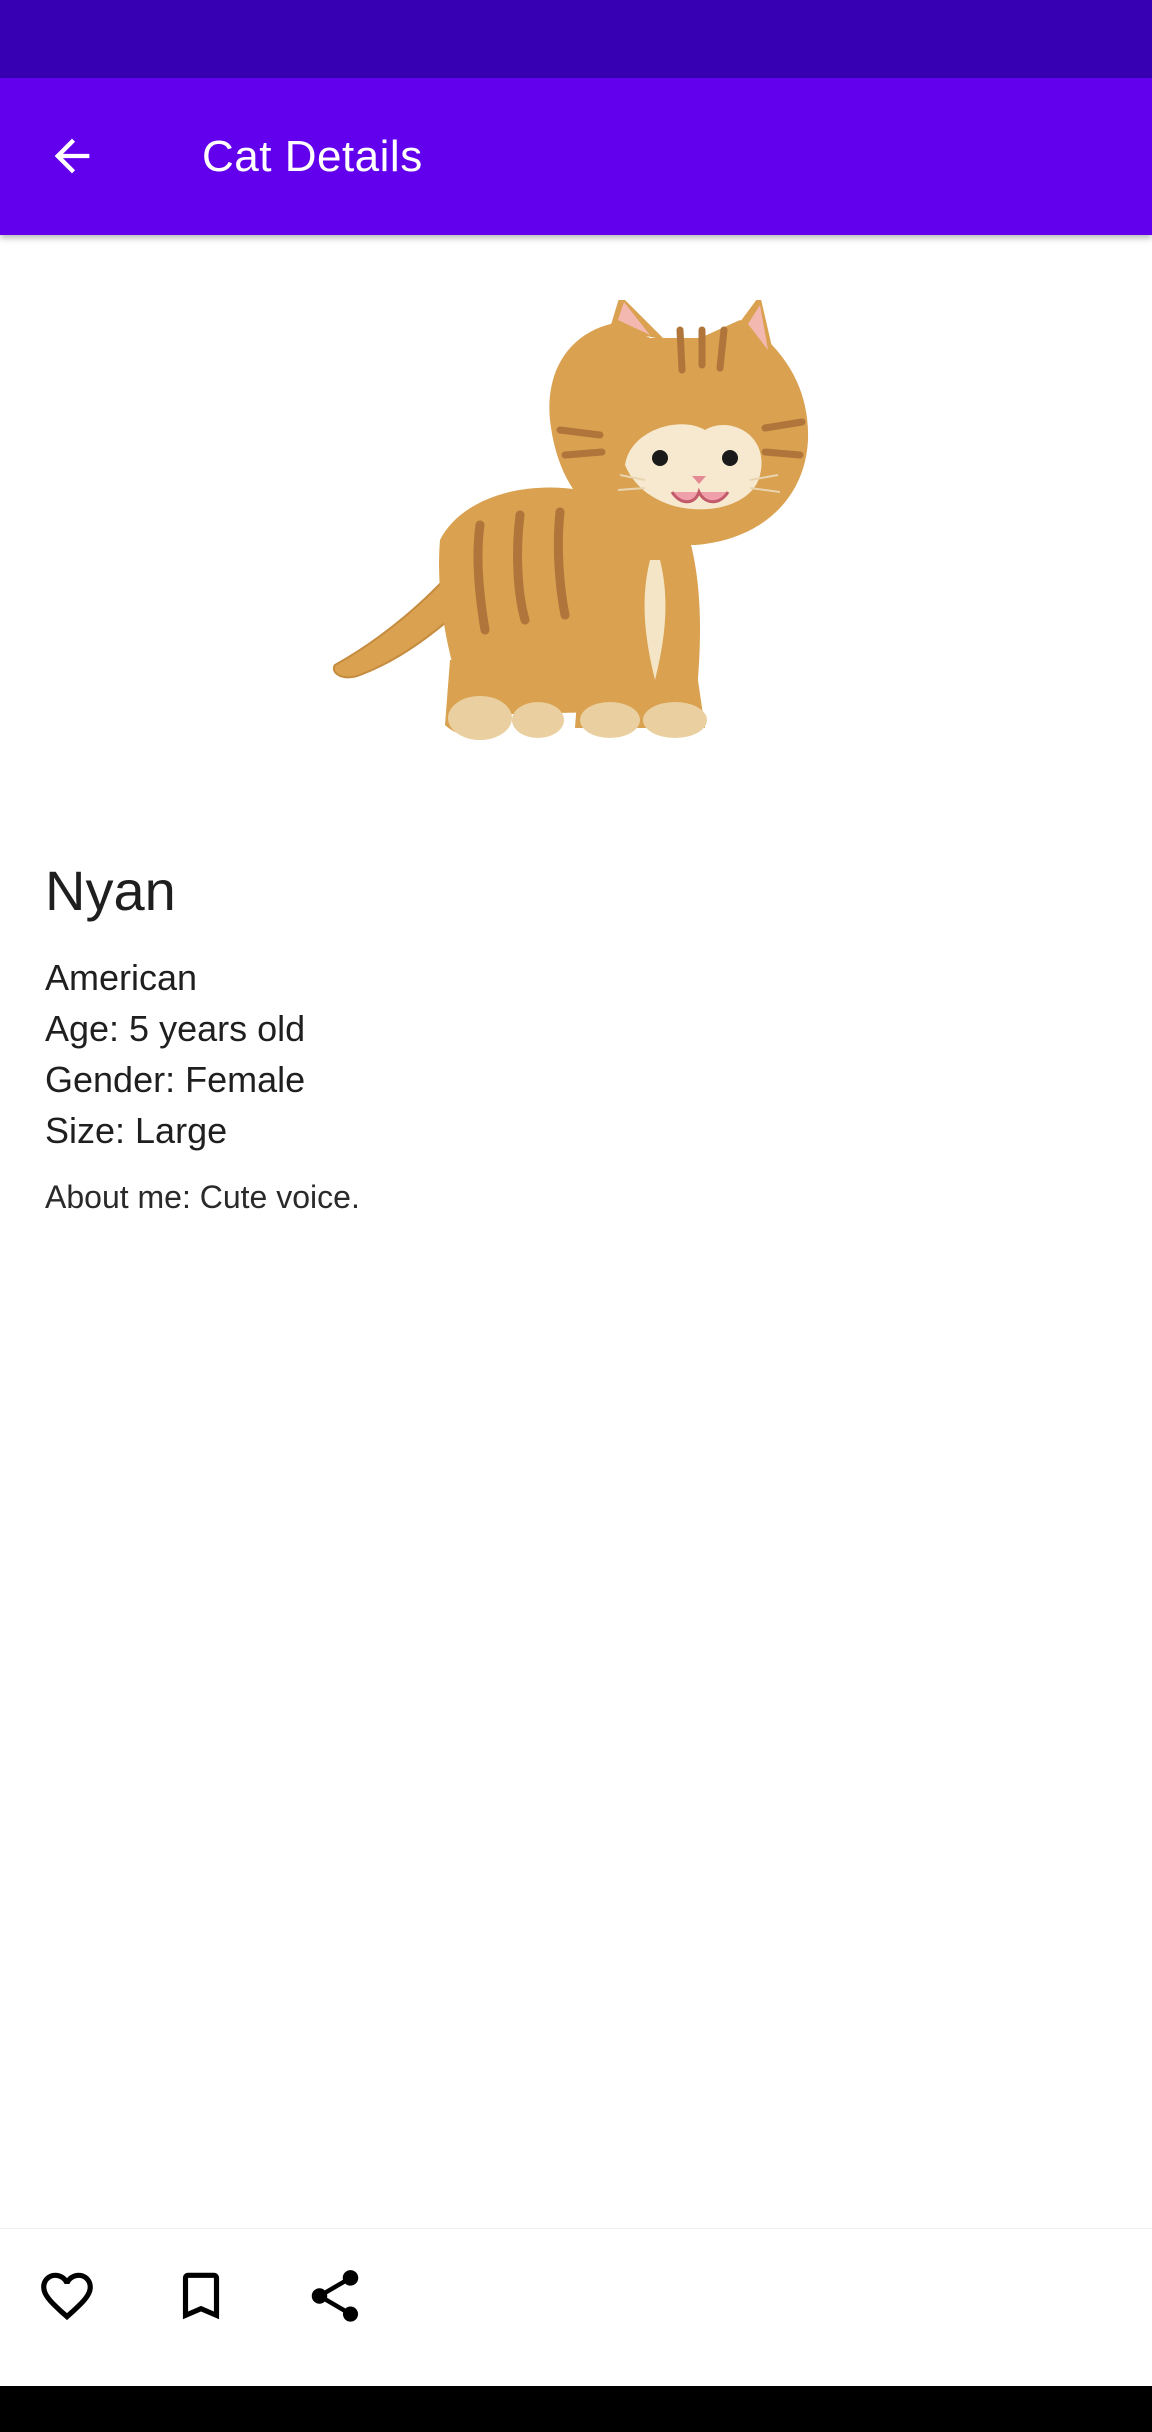 This screenshot has width=1152, height=2432. Describe the element at coordinates (202, 1197) in the screenshot. I see `about-text: About me: Cute voice.` at that location.